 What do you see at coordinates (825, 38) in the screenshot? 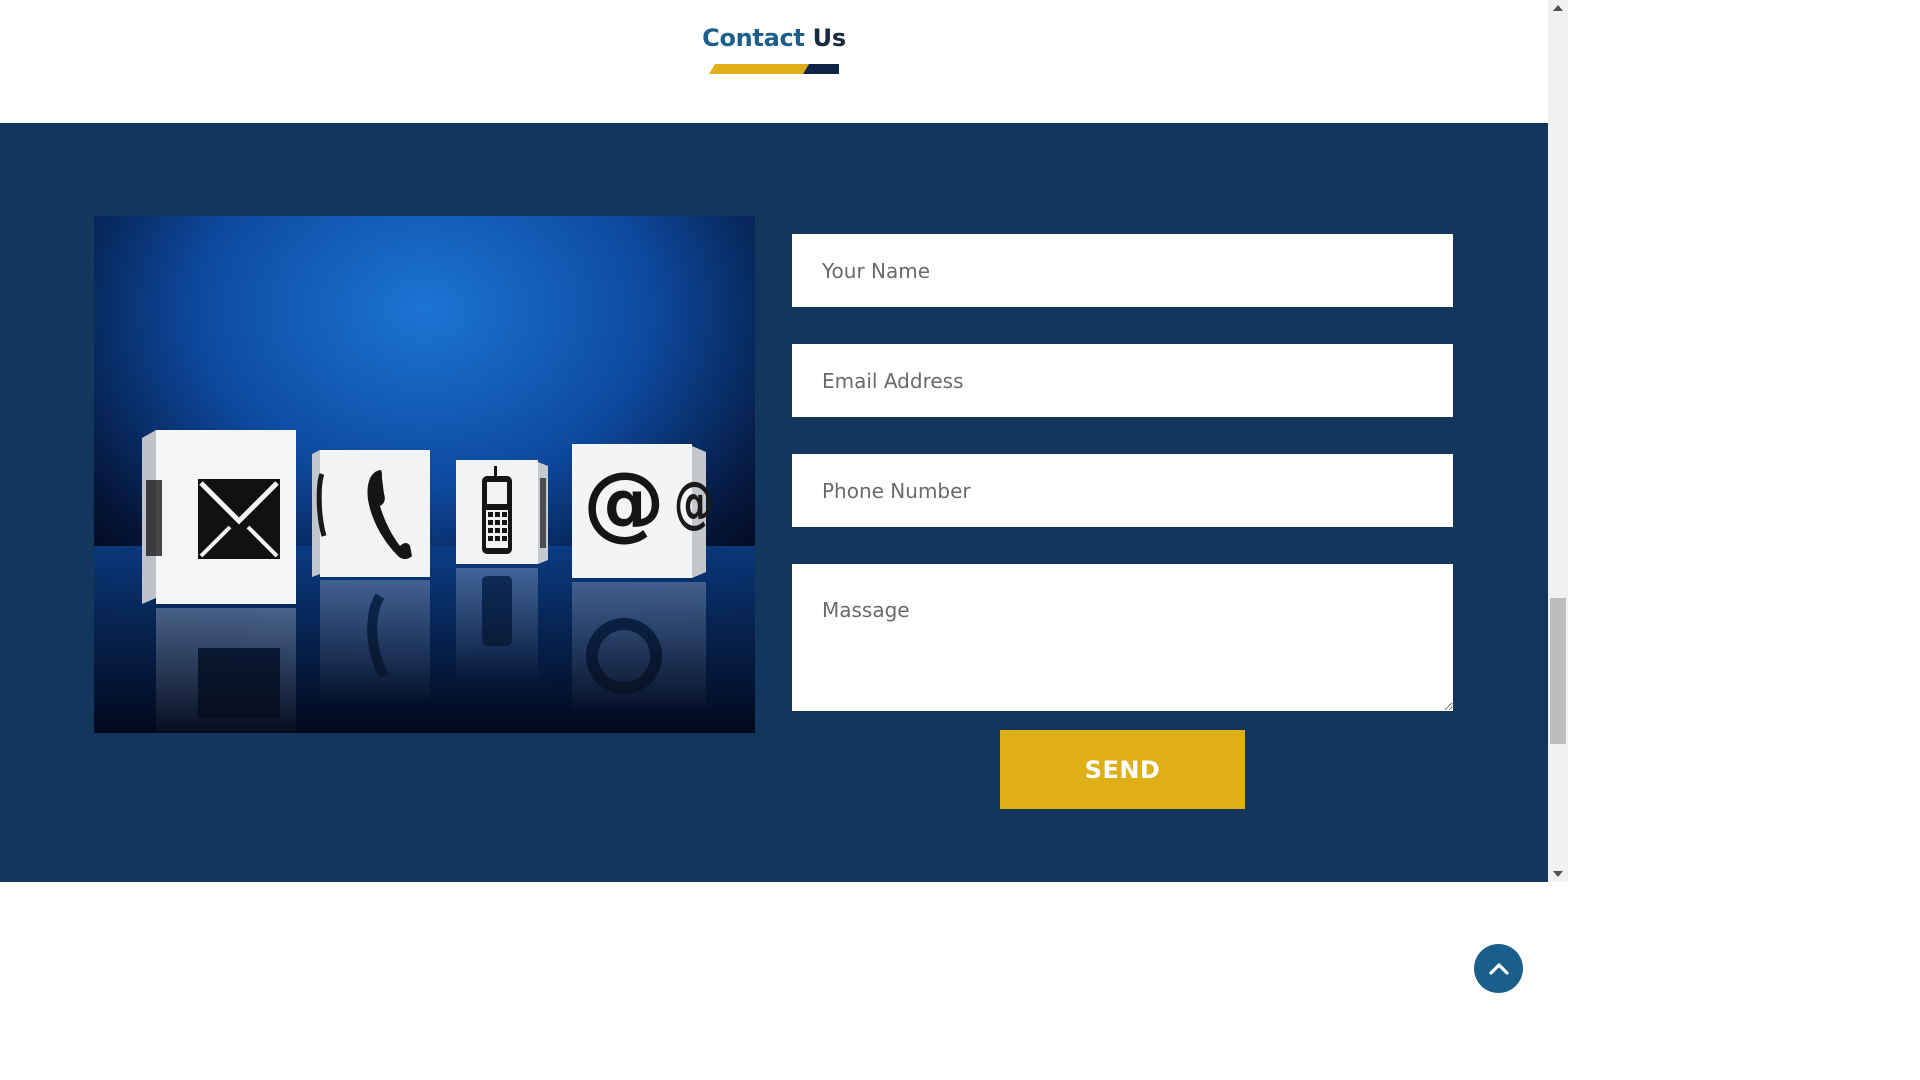
I see `title-part-us: Us` at bounding box center [825, 38].